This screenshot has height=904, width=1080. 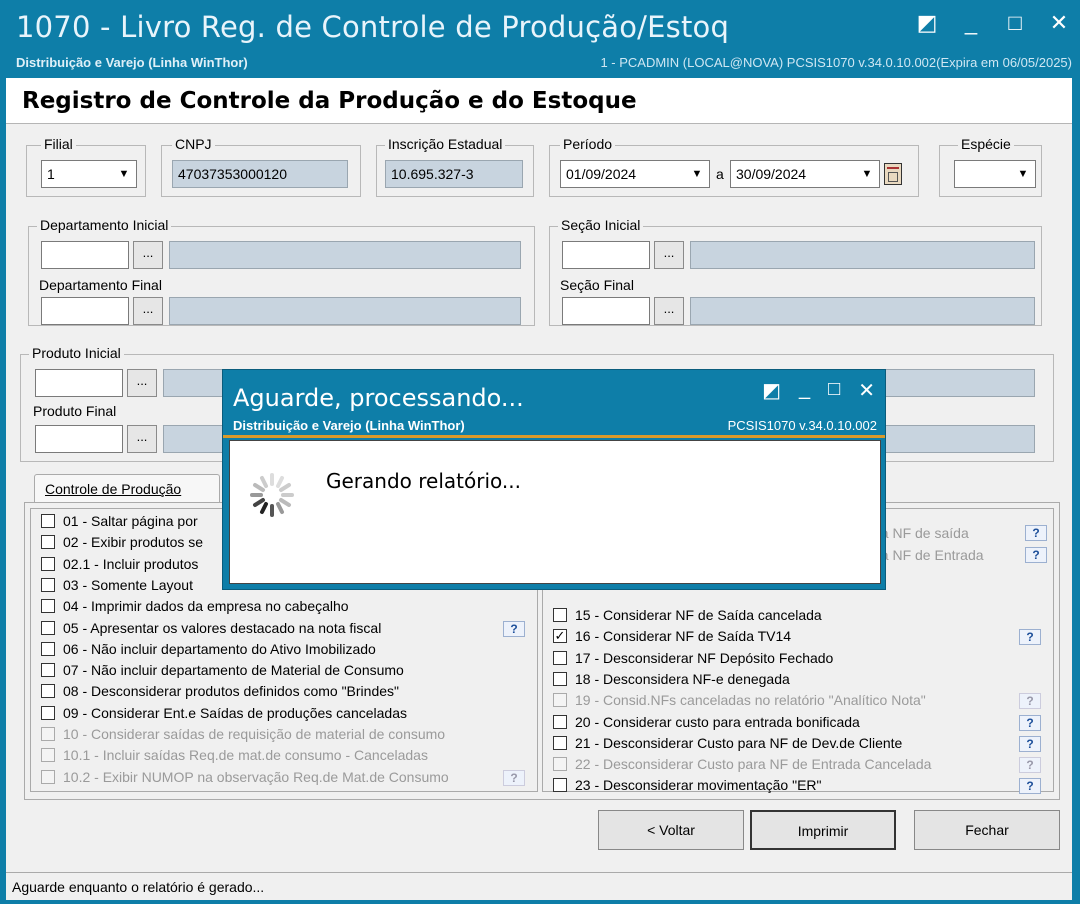 I want to click on right-option: ✓ 16 - Considerar NF de Saída TV14, so click(x=672, y=636).